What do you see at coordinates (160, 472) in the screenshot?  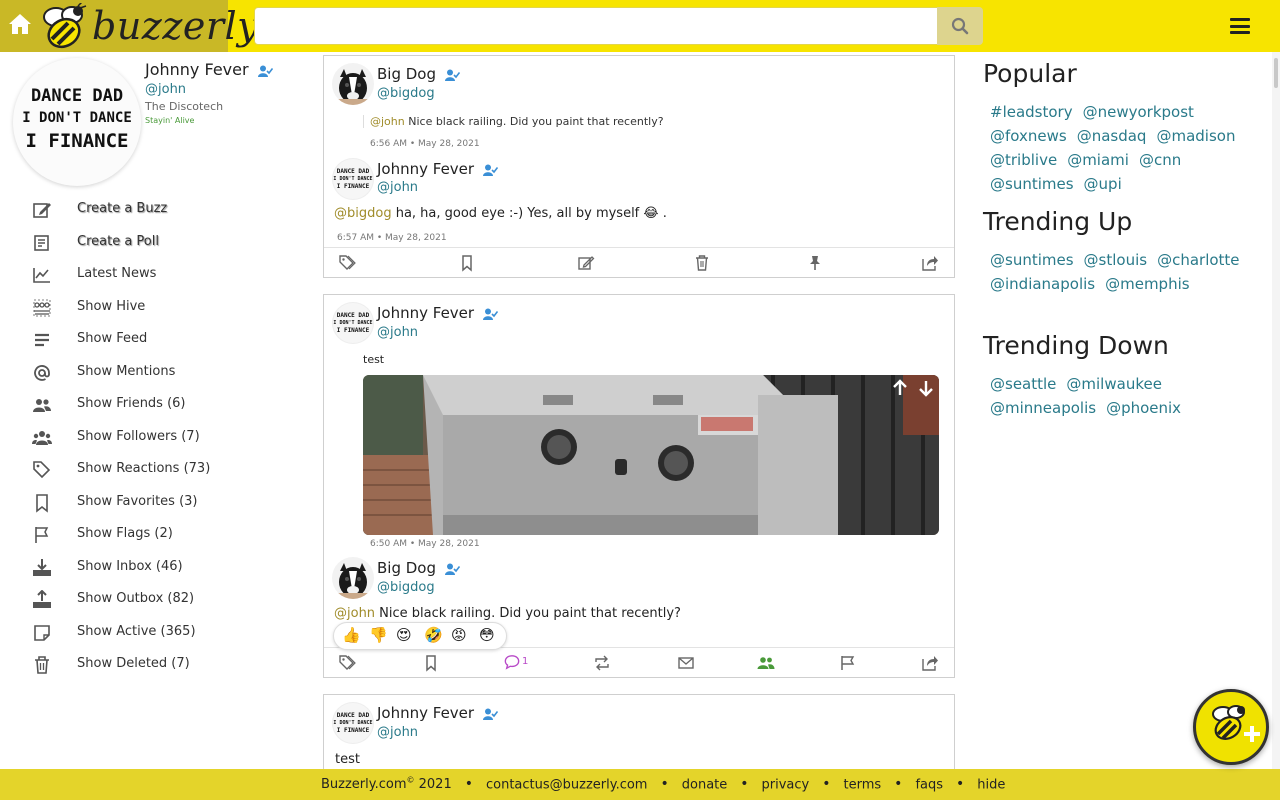 I see `sidebar-item-show-reactions: Show Reactions (73)` at bounding box center [160, 472].